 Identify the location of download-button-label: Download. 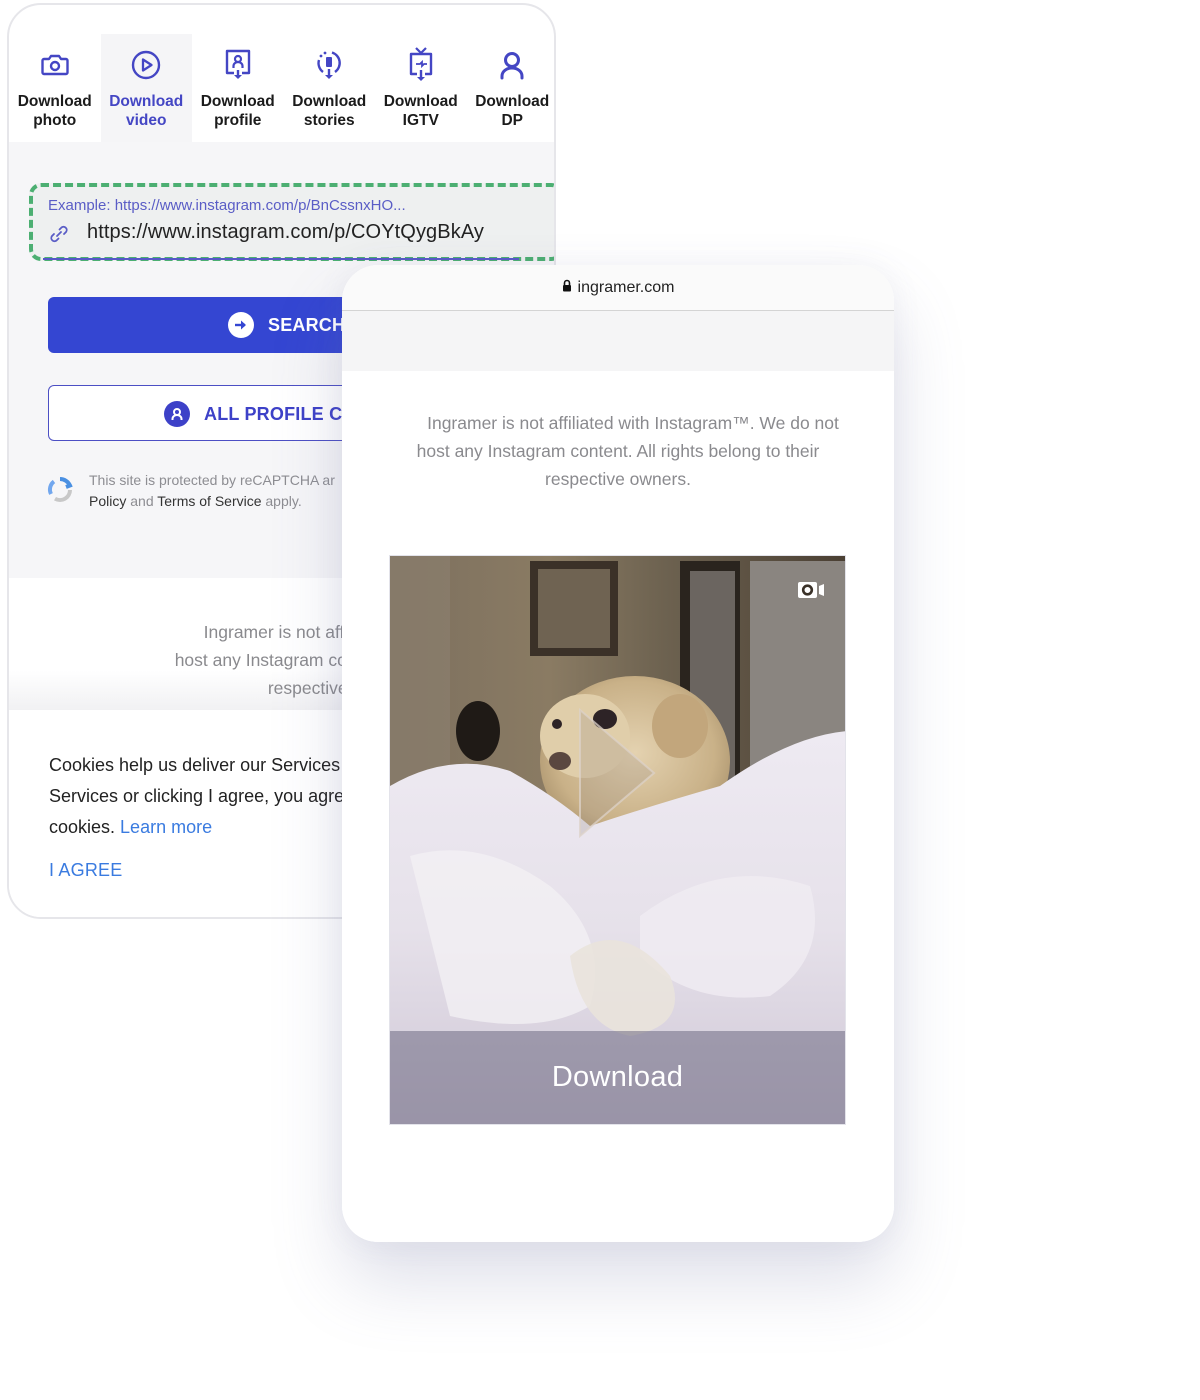
(617, 1077).